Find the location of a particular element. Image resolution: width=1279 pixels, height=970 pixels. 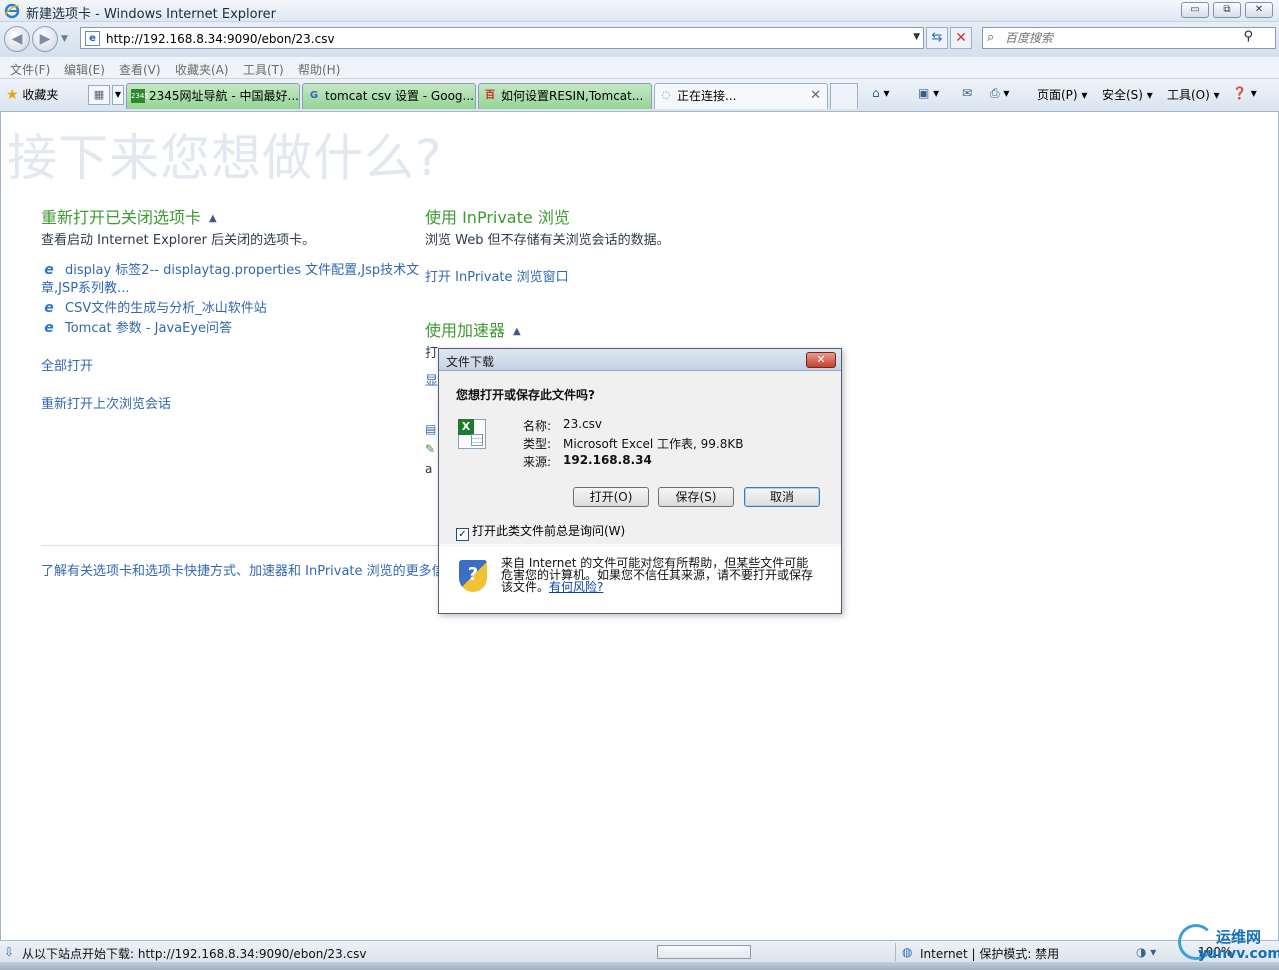

menu-bar: 文件(F) 编辑(E) 查看(V) 收藏夹(A) 工具(T) 帮助(H) is located at coordinates (639, 68).